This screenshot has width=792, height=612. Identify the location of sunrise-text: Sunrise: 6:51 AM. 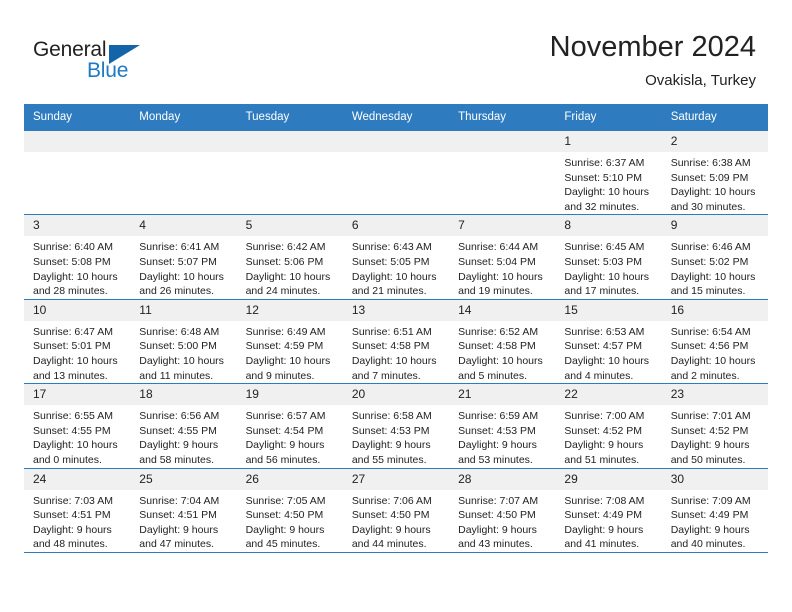
(391, 331).